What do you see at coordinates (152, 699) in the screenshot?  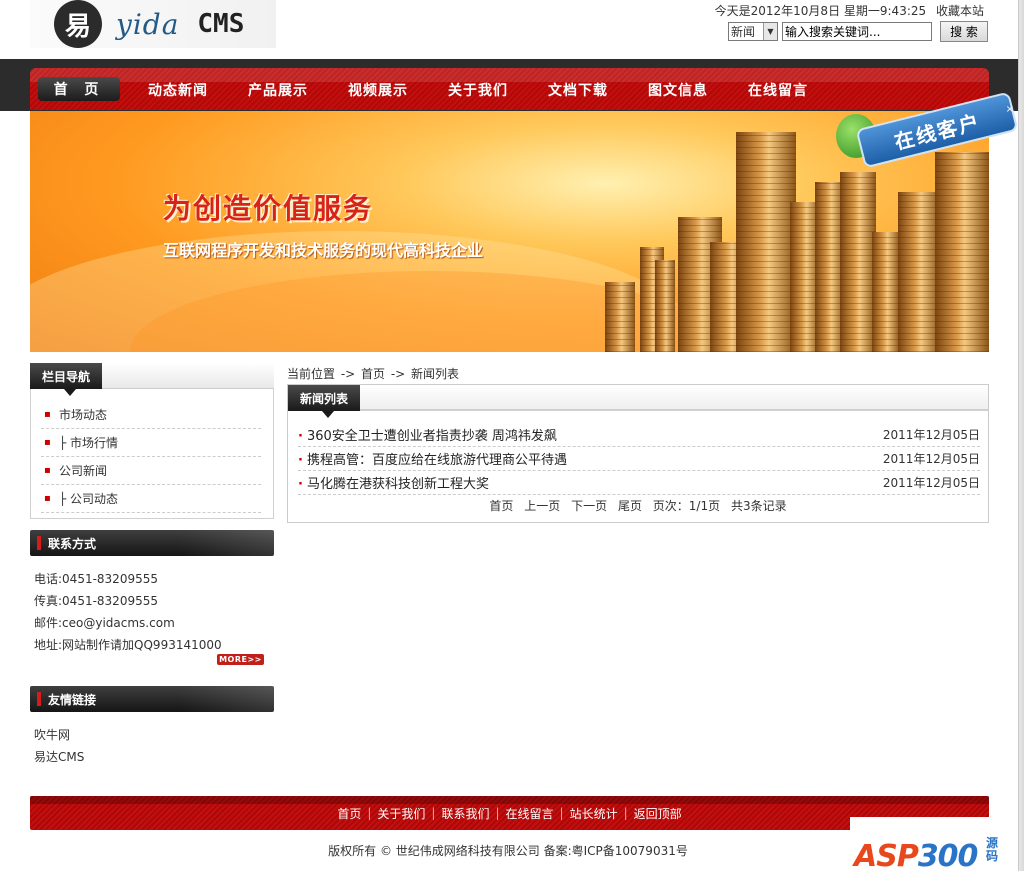 I see `friend-links-title: 友情链接` at bounding box center [152, 699].